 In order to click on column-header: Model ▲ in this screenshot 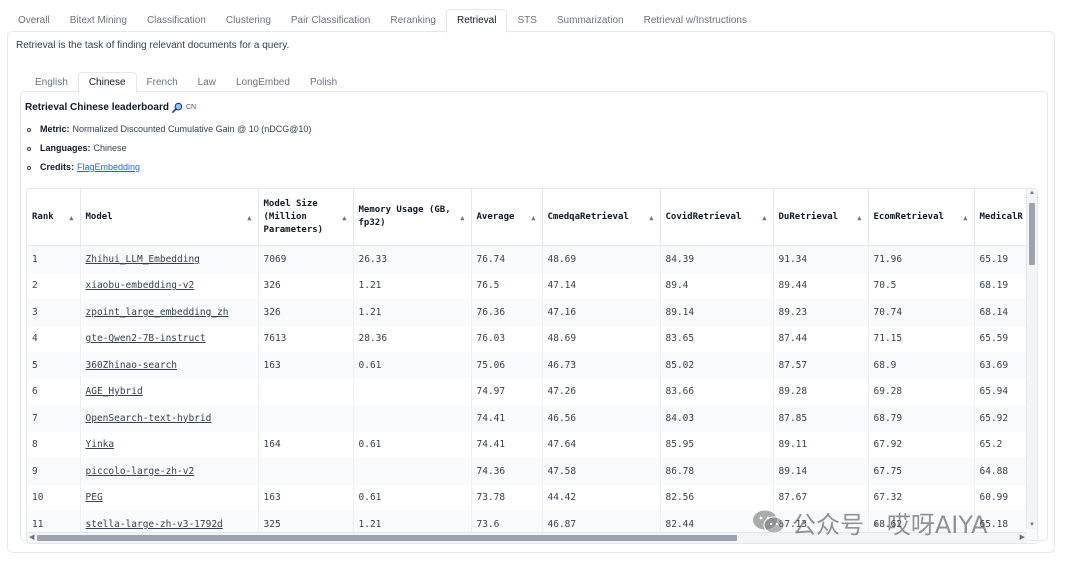, I will do `click(169, 217)`.